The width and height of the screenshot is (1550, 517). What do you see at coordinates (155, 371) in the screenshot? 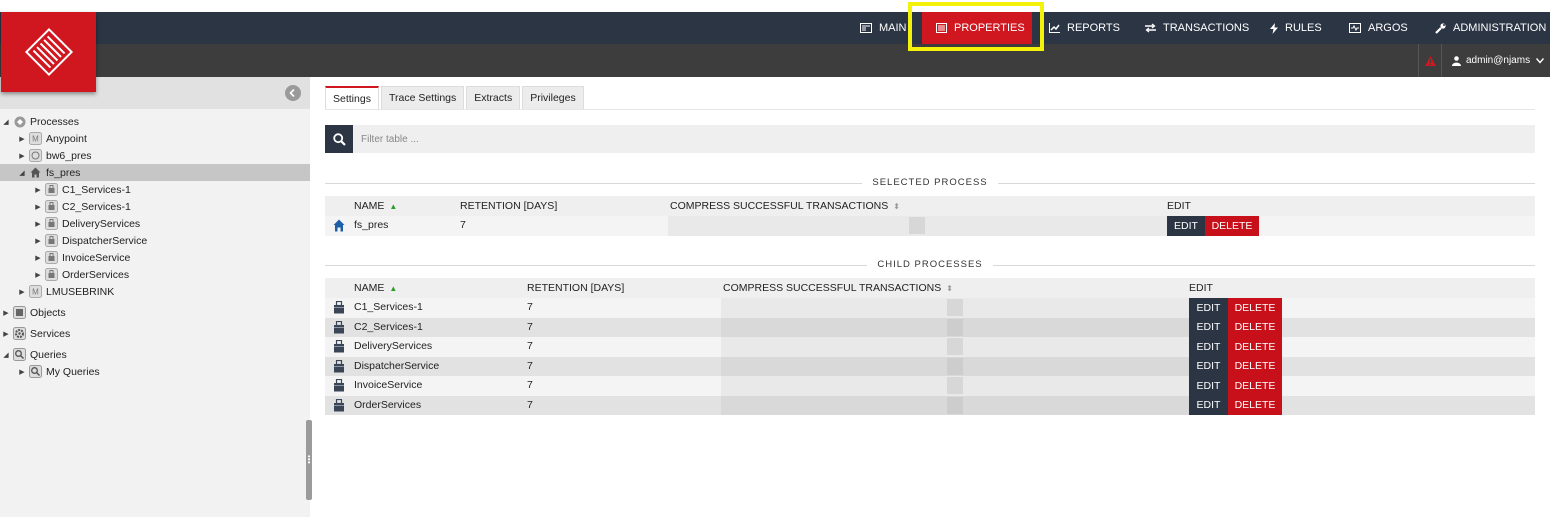
I see `tree-item-my-queries: ▶ My Queries` at bounding box center [155, 371].